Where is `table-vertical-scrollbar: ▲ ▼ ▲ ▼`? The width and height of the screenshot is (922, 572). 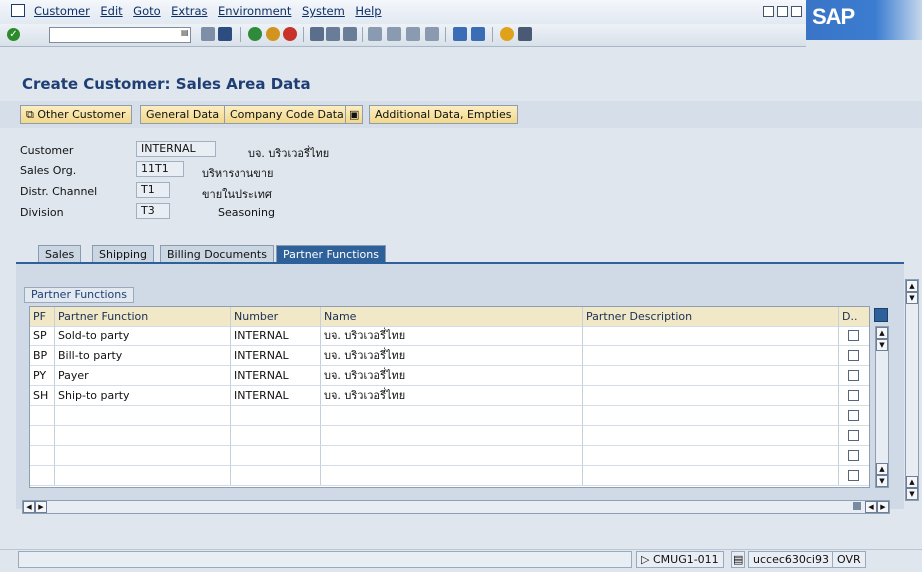
table-vertical-scrollbar: ▲ ▼ ▲ ▼ is located at coordinates (882, 407).